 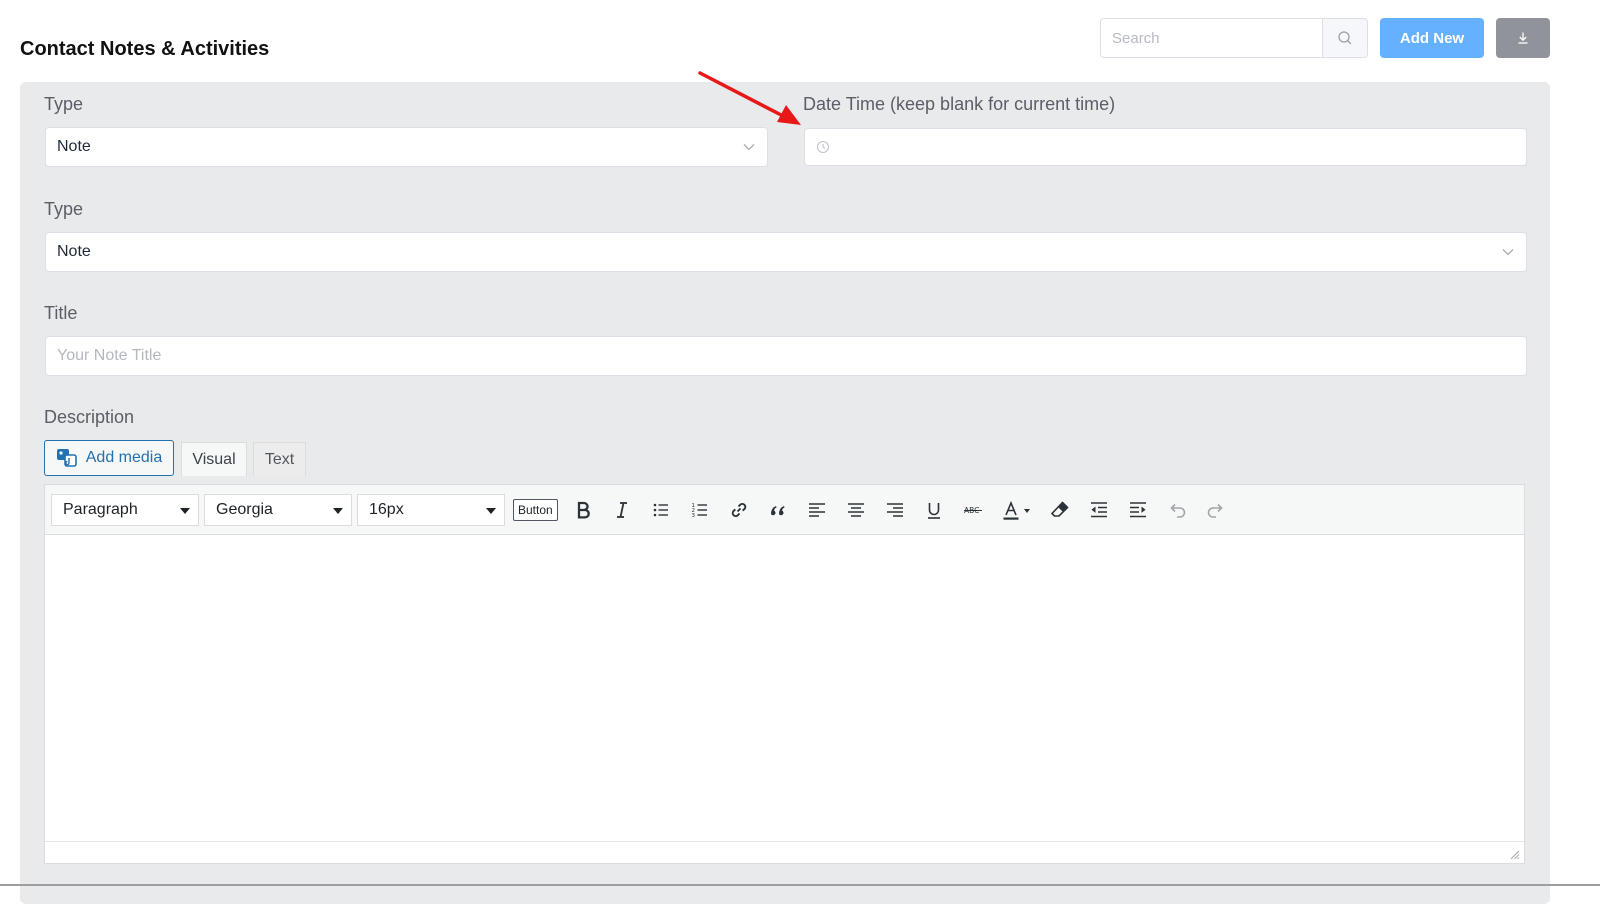 I want to click on align-left-icon, so click(x=817, y=509).